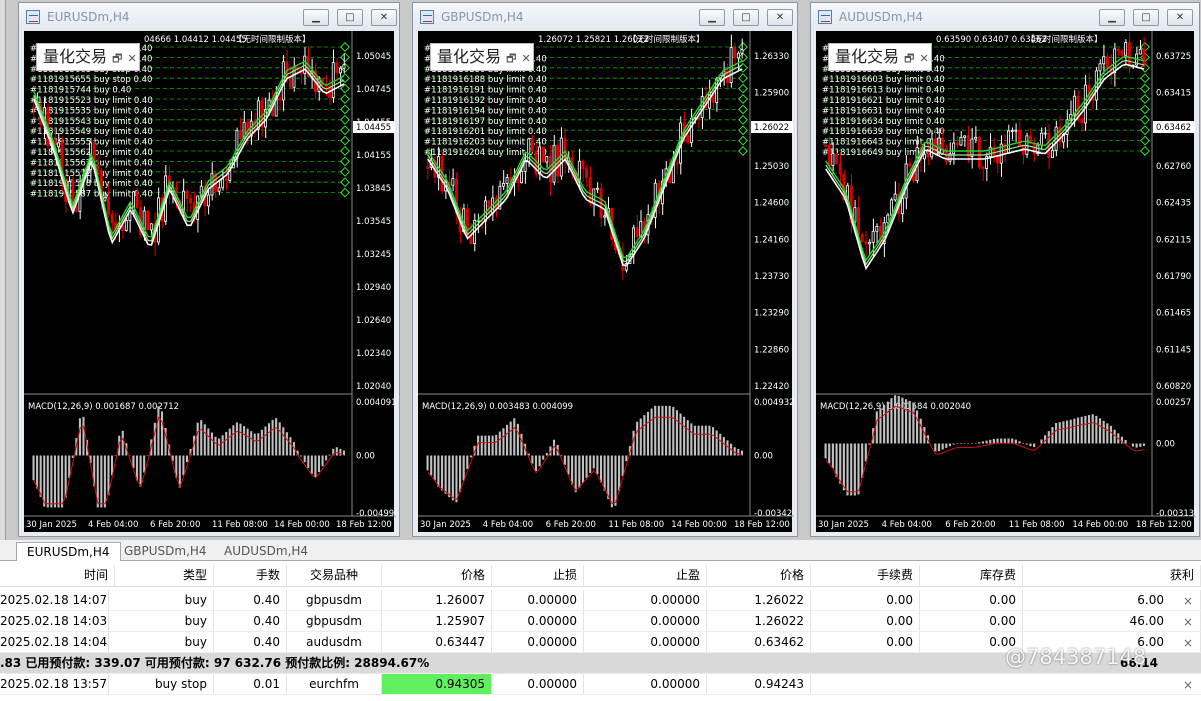  Describe the element at coordinates (865, 575) in the screenshot. I see `column-header: 手续费` at that location.